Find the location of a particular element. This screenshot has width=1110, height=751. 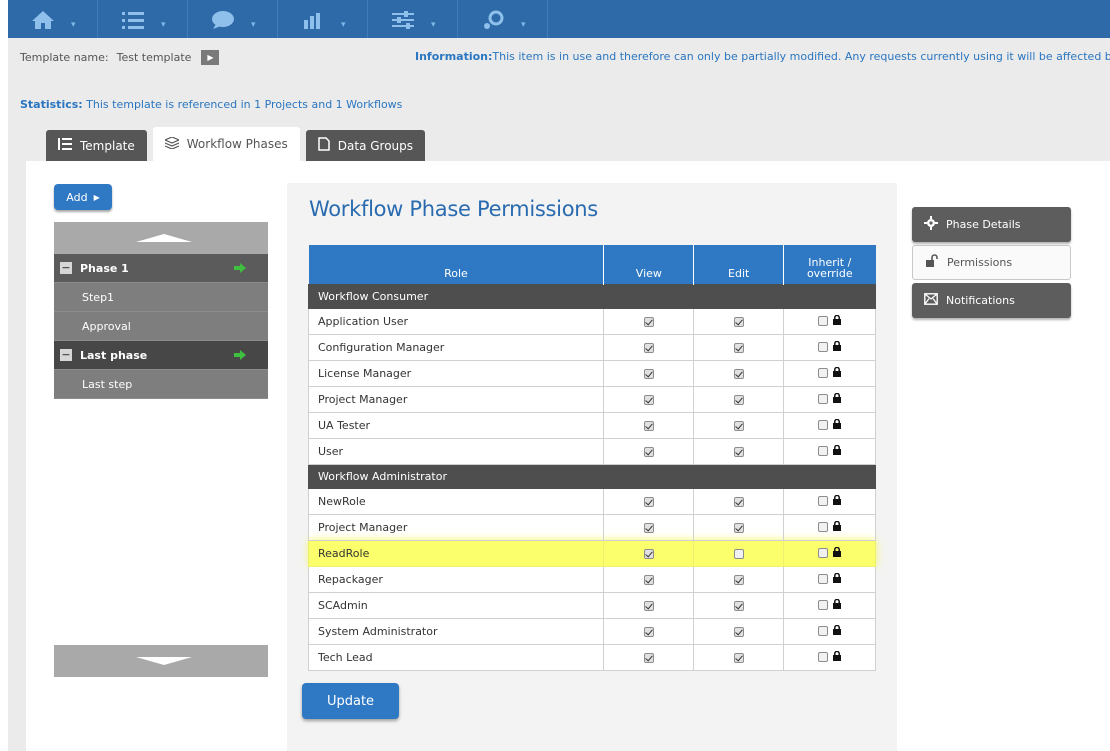

table-row: Application User is located at coordinates (591, 321).